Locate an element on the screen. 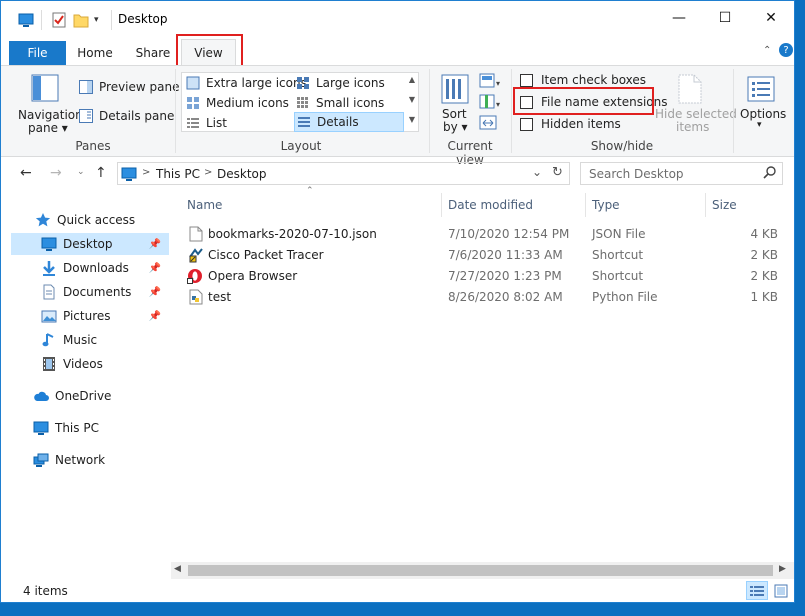 Image resolution: width=805 pixels, height=616 pixels. scroll-down-icon: ▼ is located at coordinates (412, 99).